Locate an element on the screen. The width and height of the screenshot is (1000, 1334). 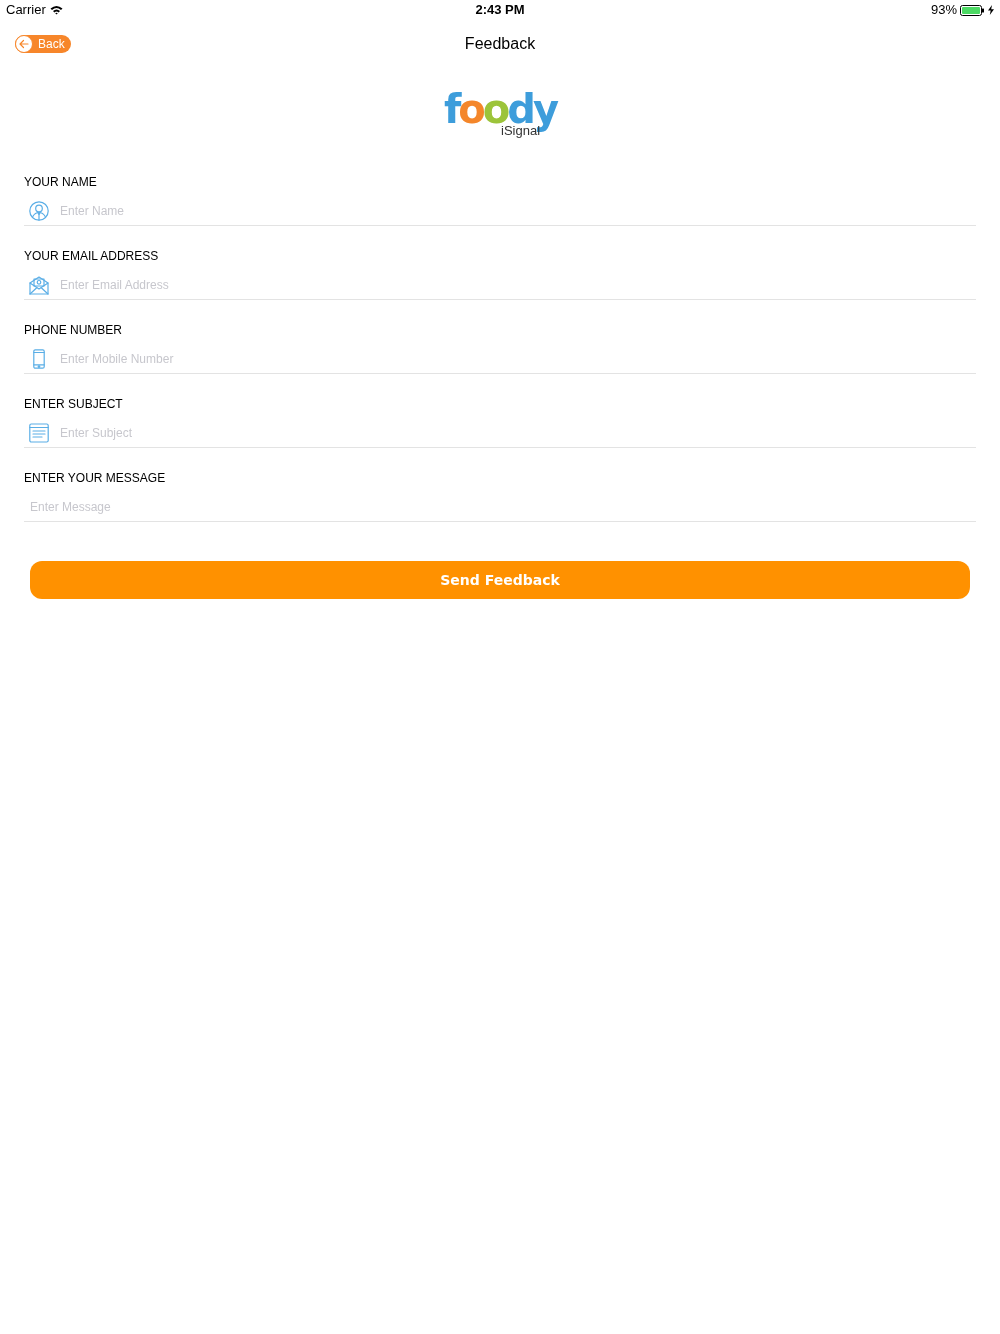
phone-icon is located at coordinates (39, 358).